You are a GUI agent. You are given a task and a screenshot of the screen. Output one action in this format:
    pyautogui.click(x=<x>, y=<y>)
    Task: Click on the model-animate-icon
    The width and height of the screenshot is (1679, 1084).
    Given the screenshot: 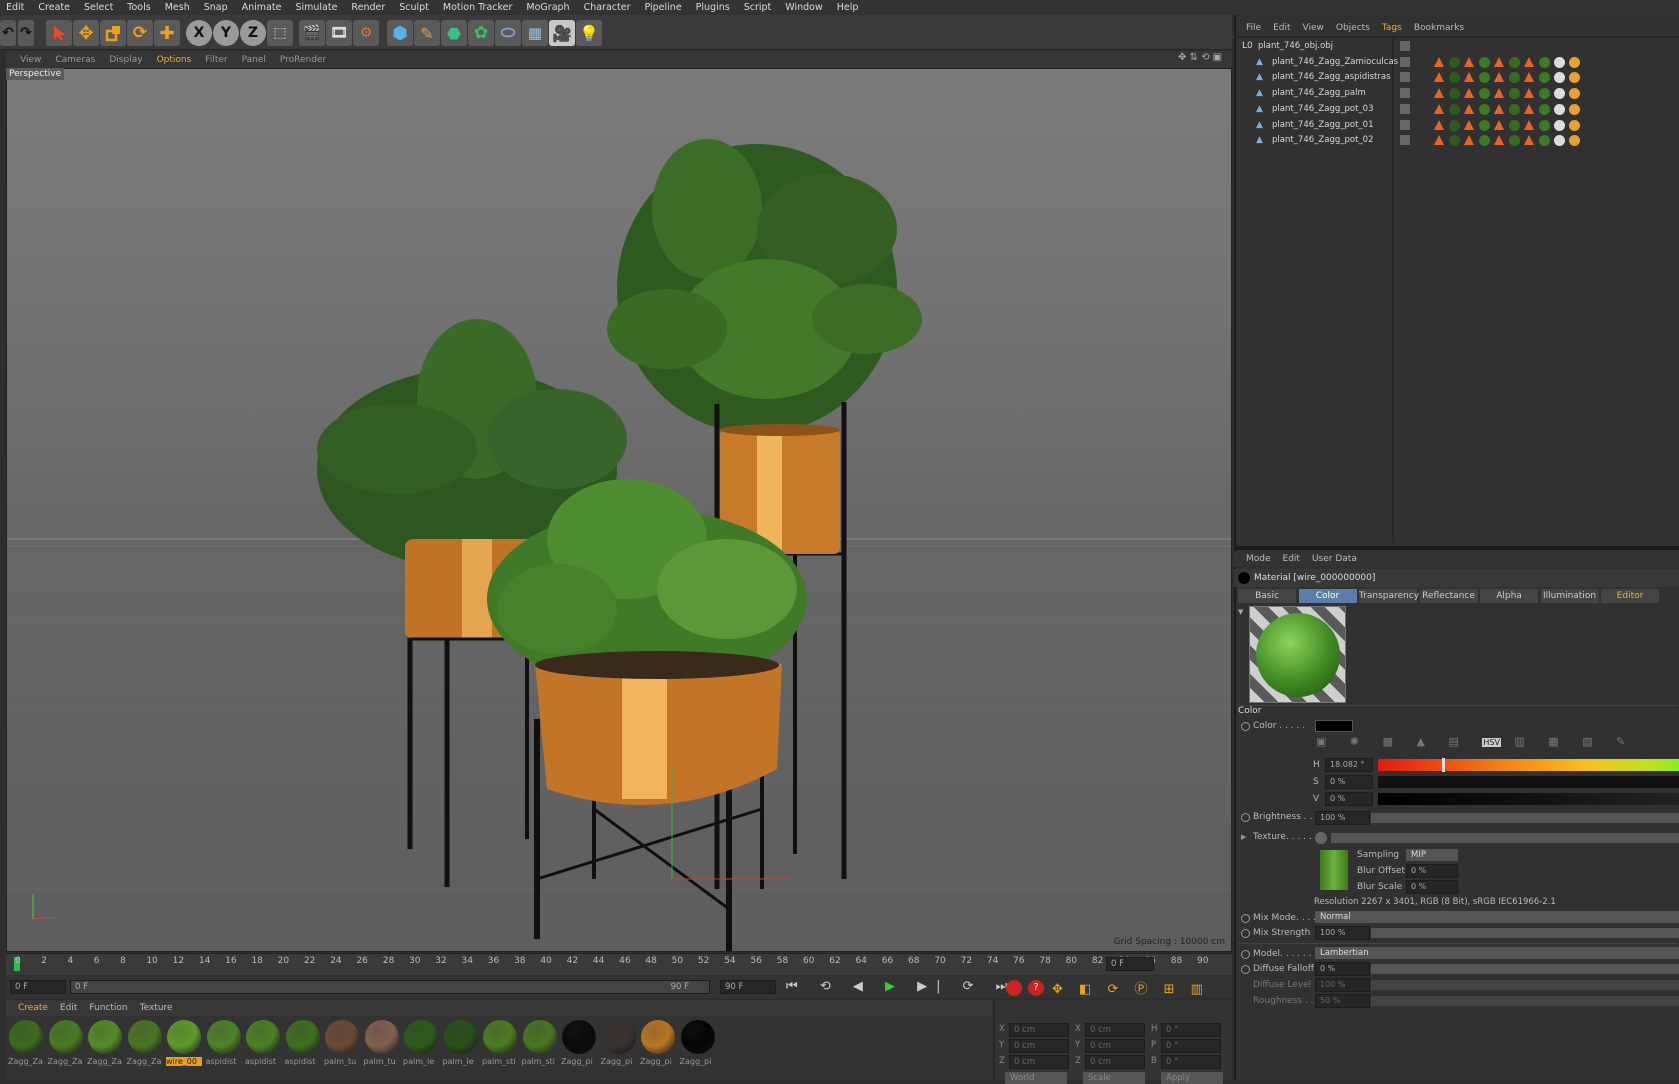 What is the action you would take?
    pyautogui.click(x=1245, y=954)
    